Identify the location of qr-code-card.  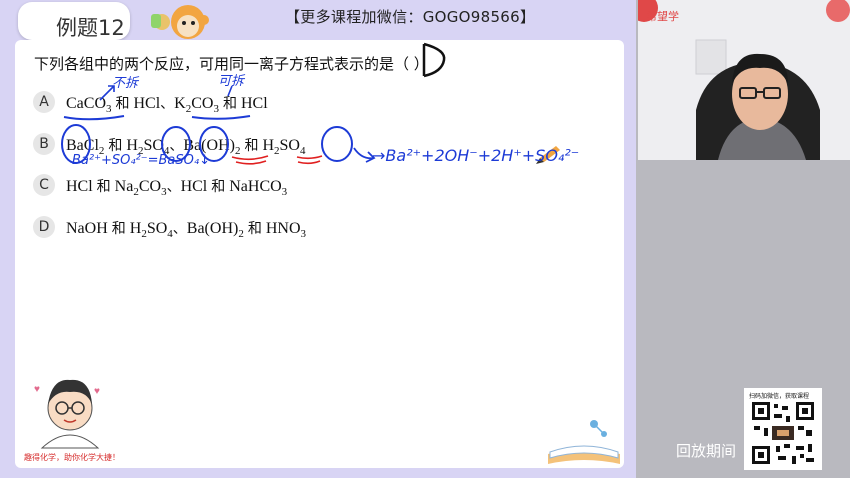
(783, 429).